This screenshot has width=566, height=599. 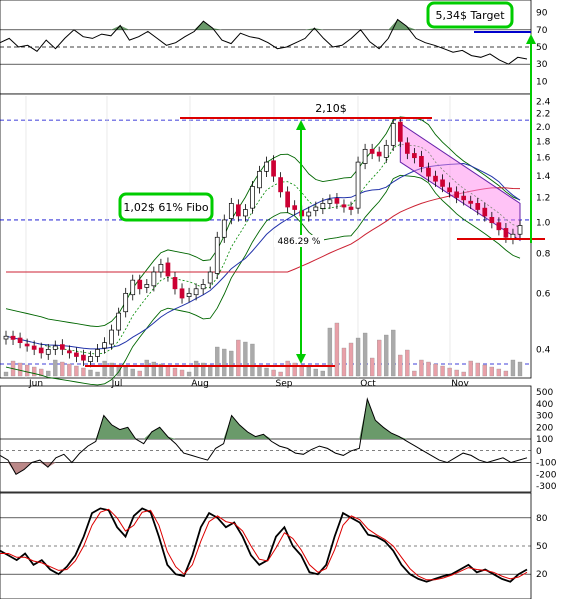 What do you see at coordinates (544, 393) in the screenshot?
I see `cci-tick-label: 500` at bounding box center [544, 393].